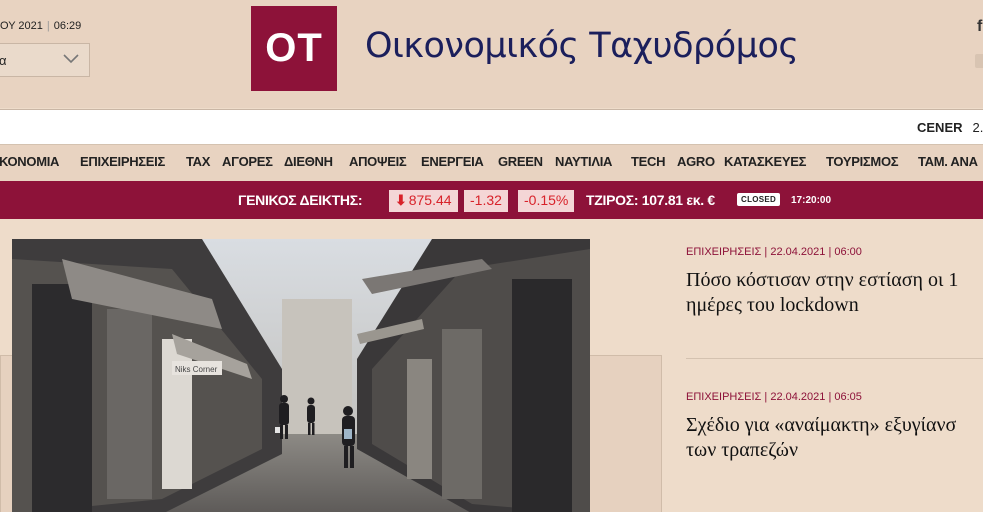 Image resolution: width=983 pixels, height=512 pixels. I want to click on header-date: ΟΥ 2021 | 06:29, so click(40, 26).